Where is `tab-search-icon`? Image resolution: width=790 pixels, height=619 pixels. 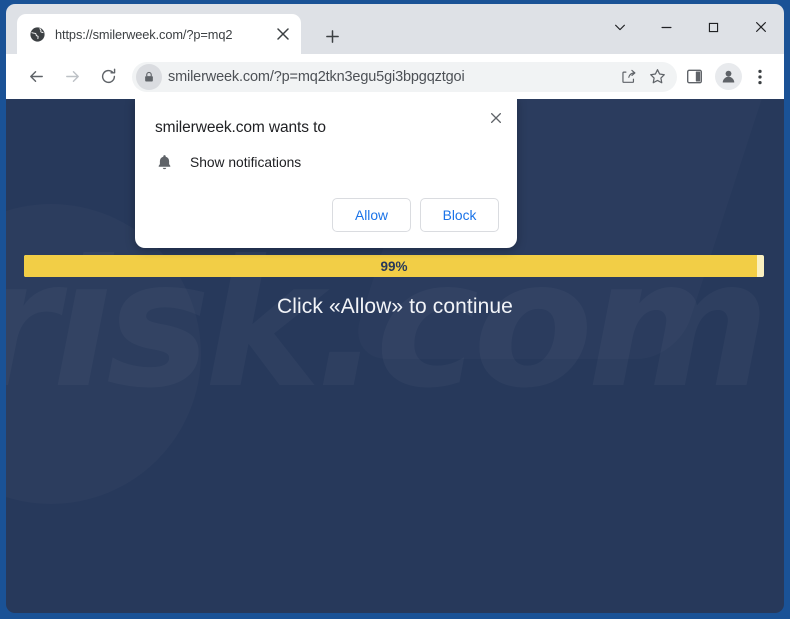
tab-search-icon is located at coordinates (619, 27).